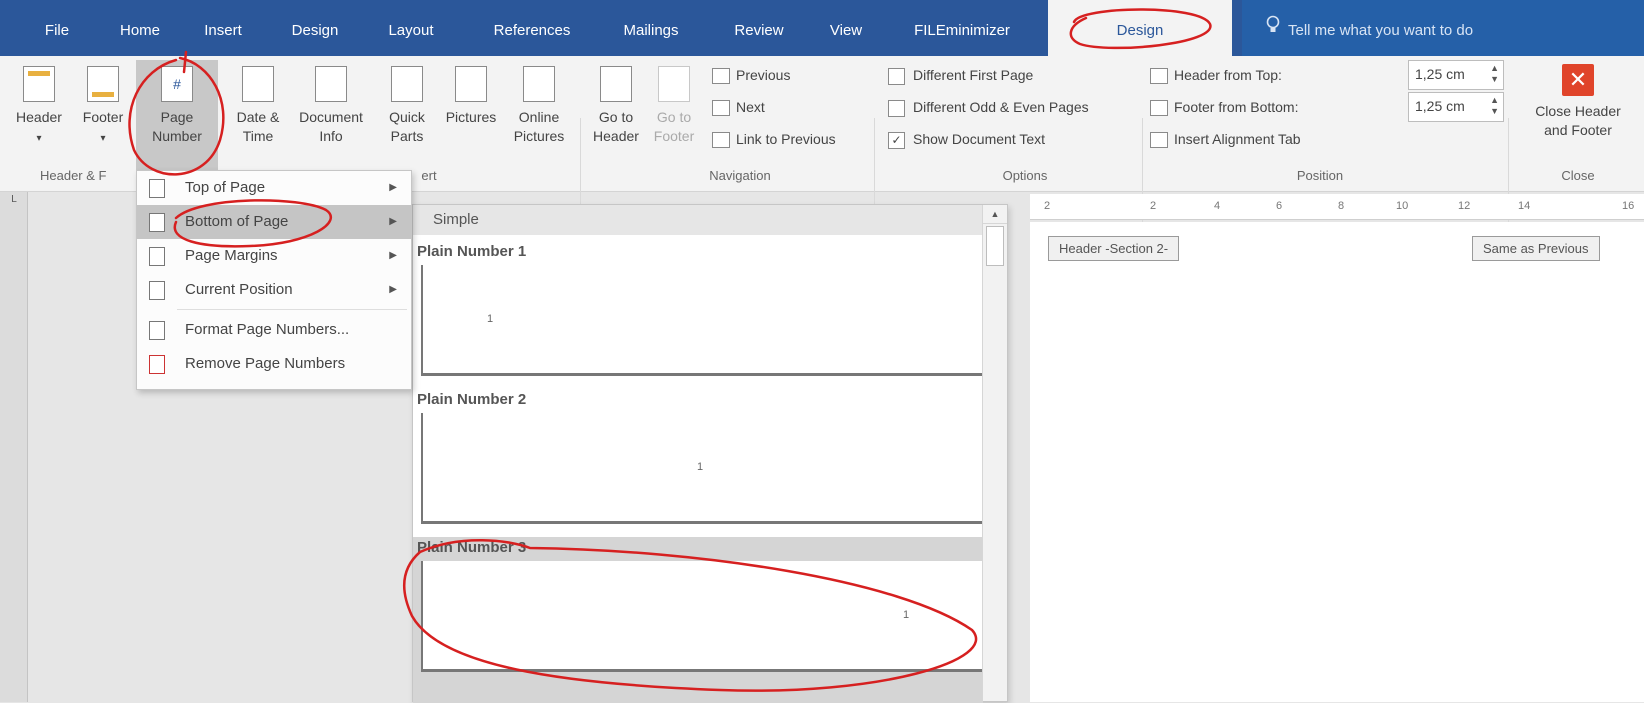  What do you see at coordinates (966, 139) in the screenshot?
I see `show-document-text-checkbox: ✓ Show Document Text` at bounding box center [966, 139].